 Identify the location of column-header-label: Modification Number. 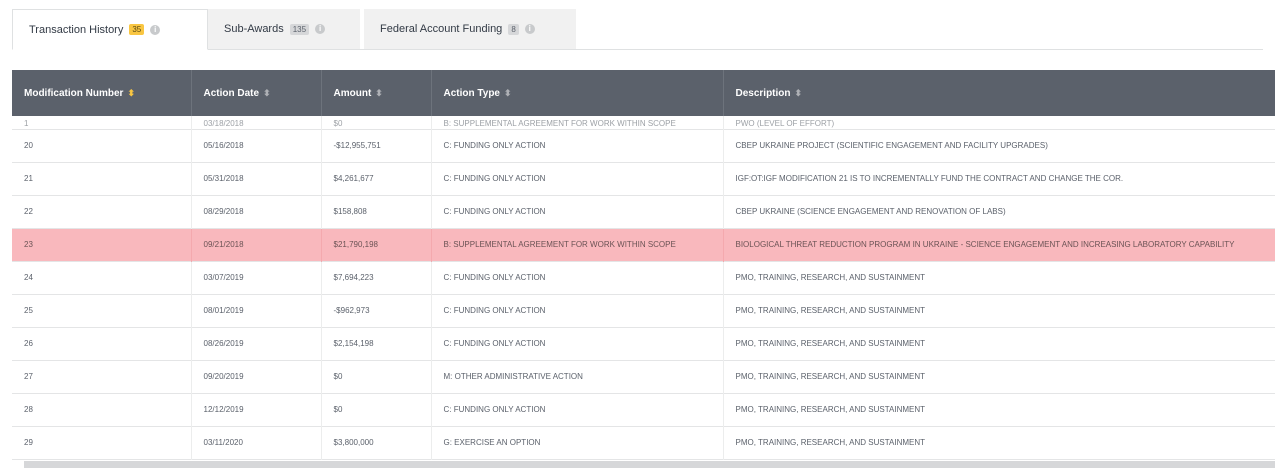
(74, 93).